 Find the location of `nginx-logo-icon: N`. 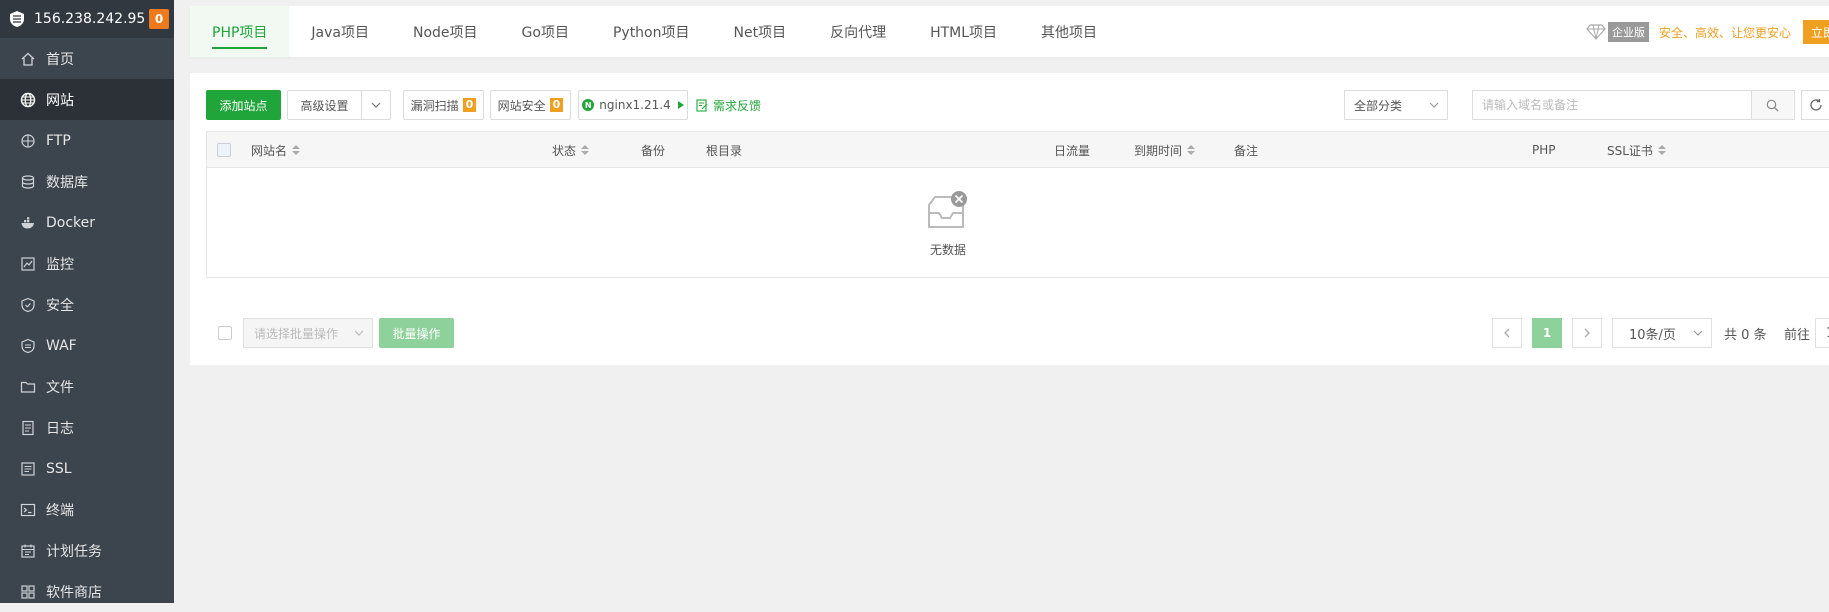

nginx-logo-icon: N is located at coordinates (588, 105).